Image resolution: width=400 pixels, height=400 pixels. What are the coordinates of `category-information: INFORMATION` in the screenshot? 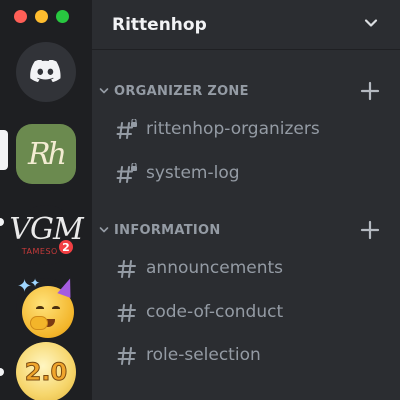 It's located at (246, 230).